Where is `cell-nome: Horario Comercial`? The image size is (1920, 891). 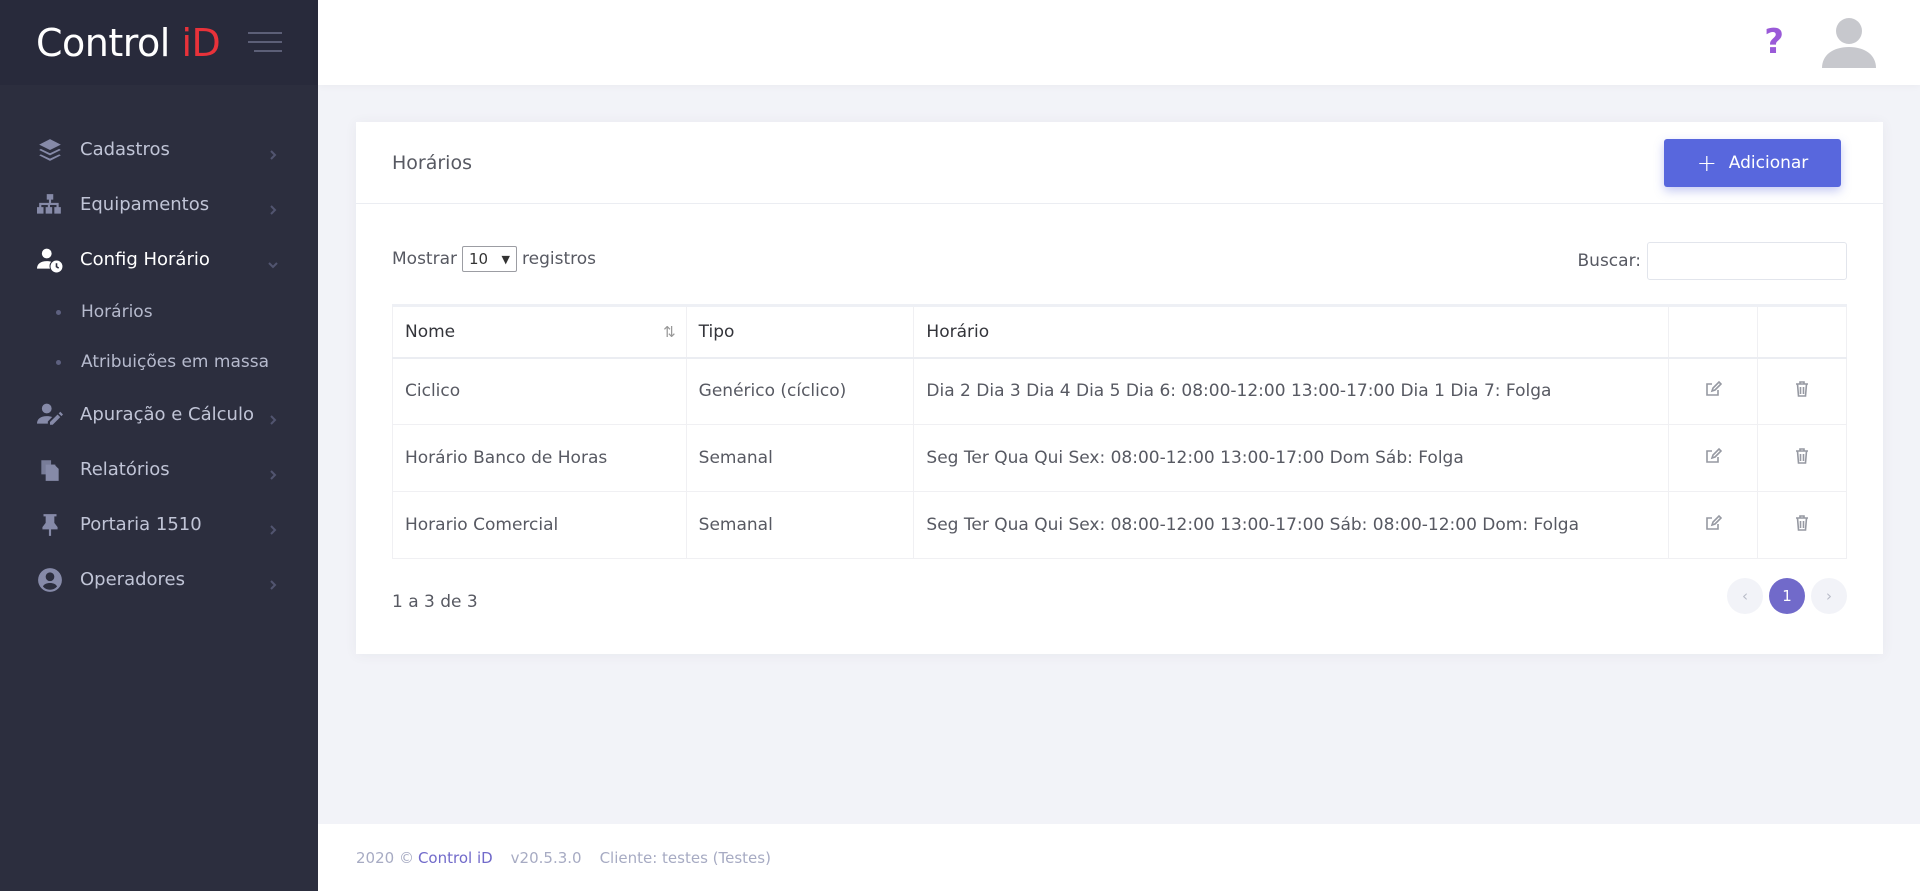
cell-nome: Horario Comercial is located at coordinates (539, 525).